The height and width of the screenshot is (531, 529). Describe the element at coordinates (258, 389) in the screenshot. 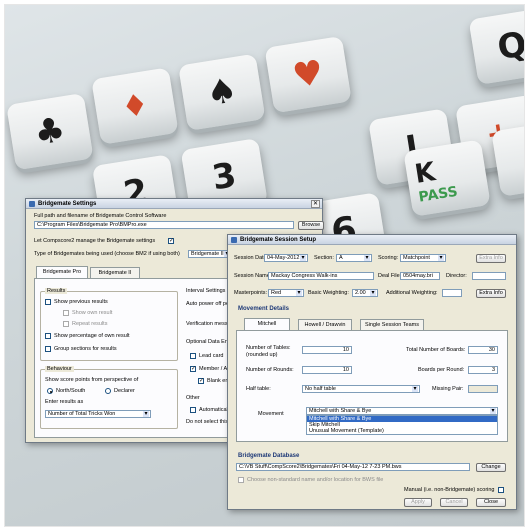

I see `half-table-label: Half table:` at that location.